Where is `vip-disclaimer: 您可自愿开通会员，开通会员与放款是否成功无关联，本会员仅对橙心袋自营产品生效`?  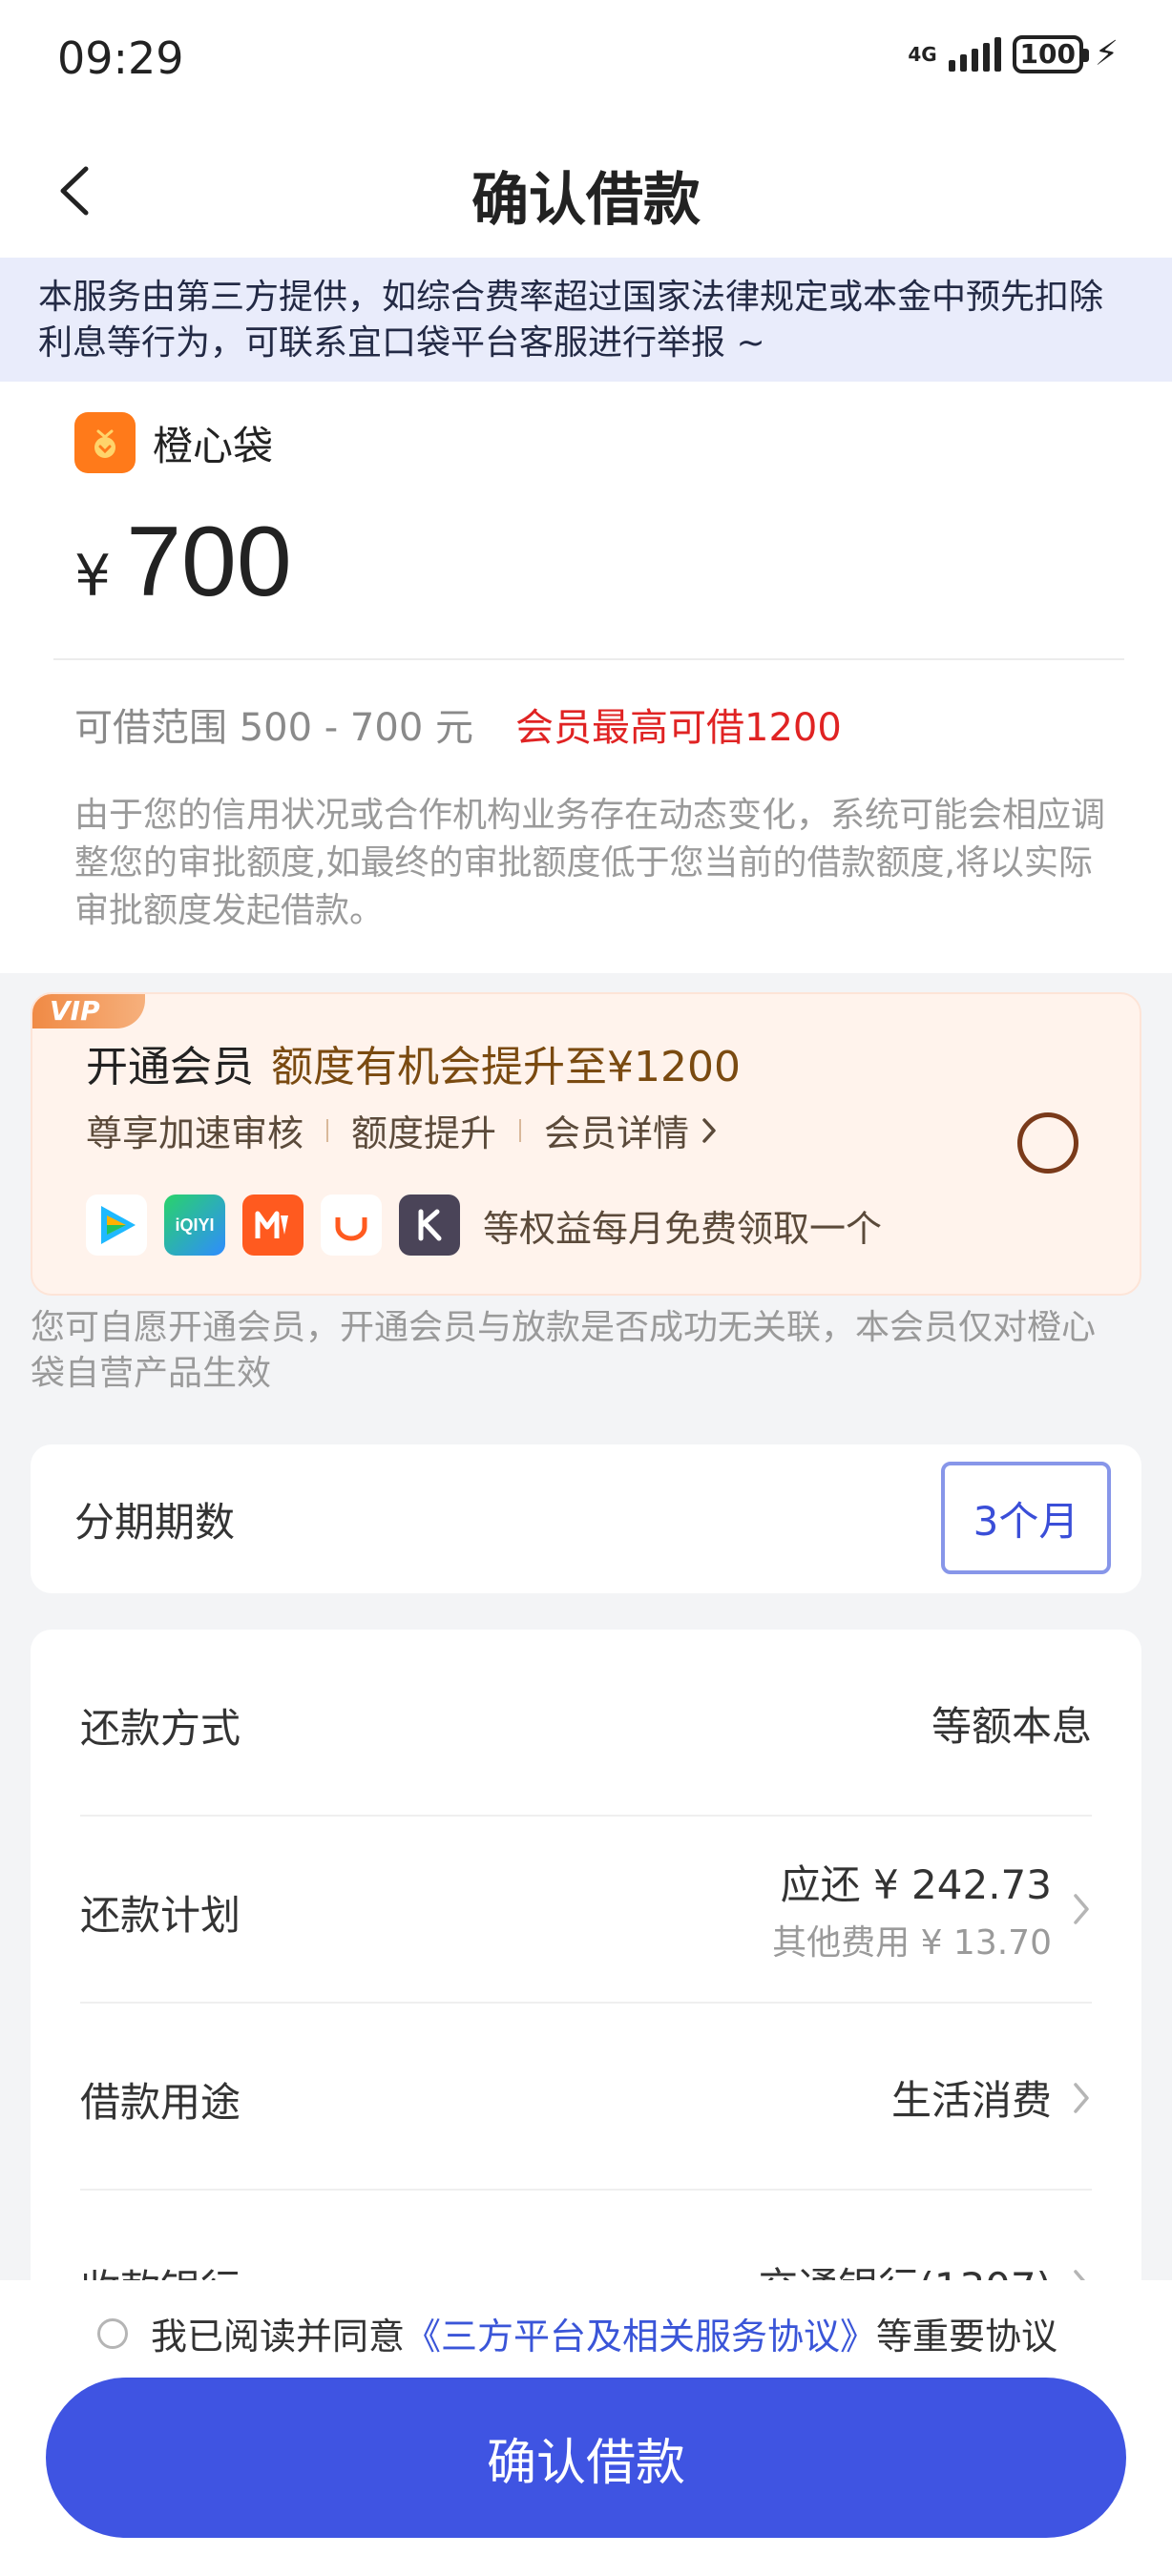
vip-disclaimer: 您可自愿开通会员，开通会员与放款是否成功无关联，本会员仅对橙心袋自营产品生效 is located at coordinates (564, 1350).